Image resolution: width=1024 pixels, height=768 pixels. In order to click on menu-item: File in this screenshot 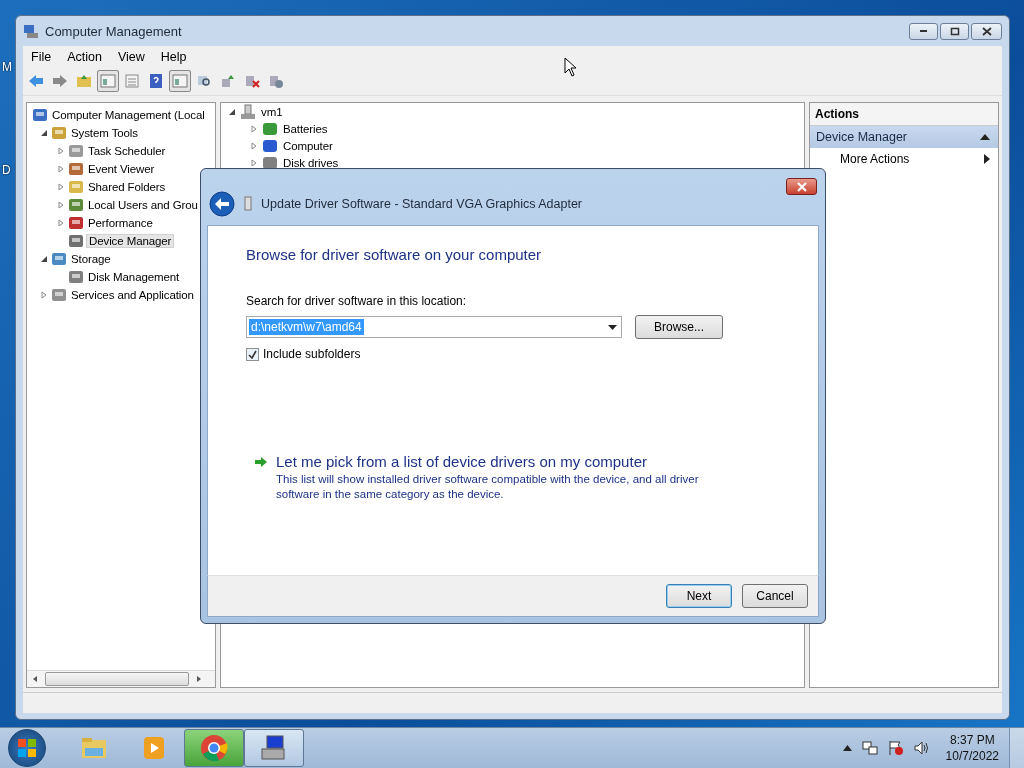, I will do `click(41, 56)`.